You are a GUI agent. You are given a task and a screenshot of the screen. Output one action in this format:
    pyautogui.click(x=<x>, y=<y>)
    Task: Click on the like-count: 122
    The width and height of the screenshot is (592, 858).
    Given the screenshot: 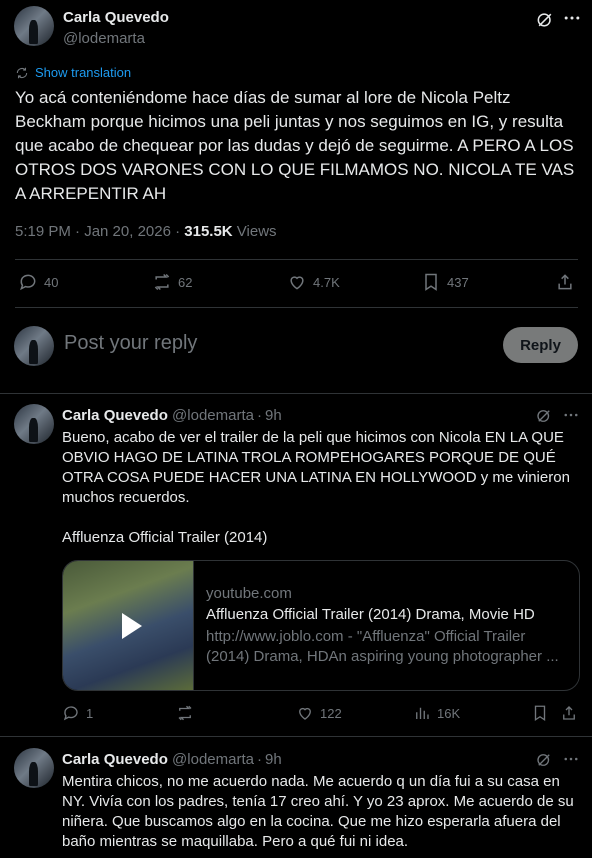 What is the action you would take?
    pyautogui.click(x=331, y=713)
    